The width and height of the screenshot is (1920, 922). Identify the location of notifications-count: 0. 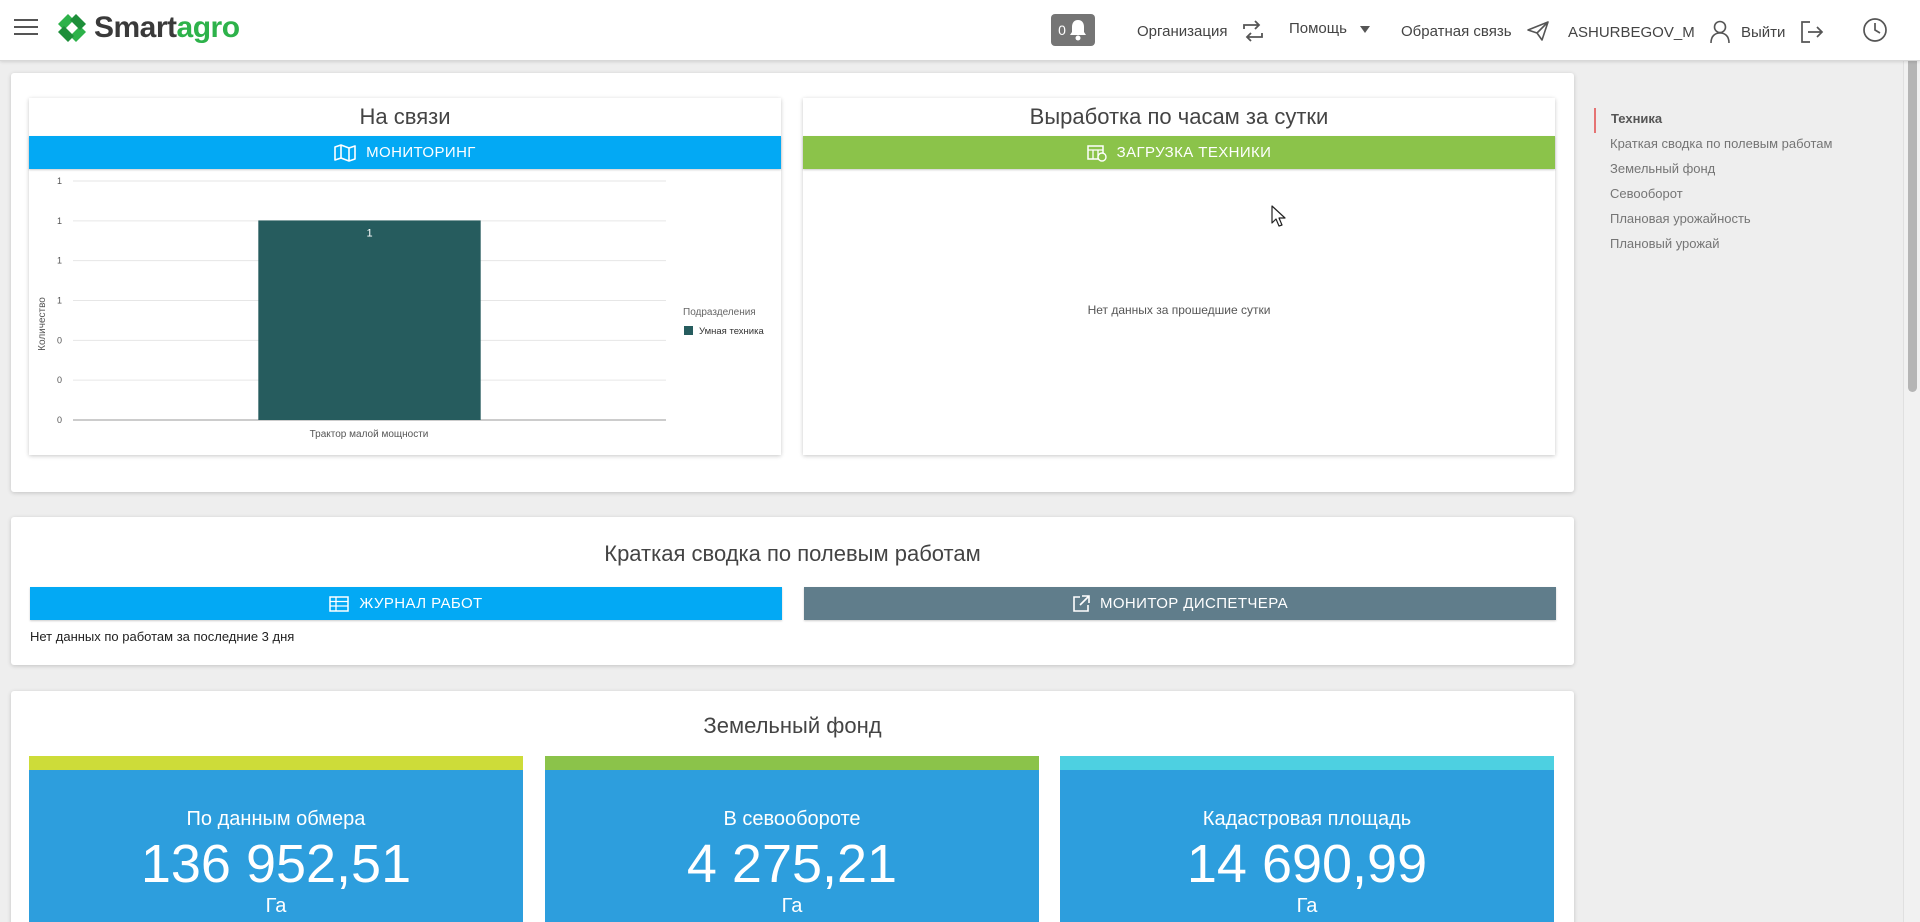
(1062, 30).